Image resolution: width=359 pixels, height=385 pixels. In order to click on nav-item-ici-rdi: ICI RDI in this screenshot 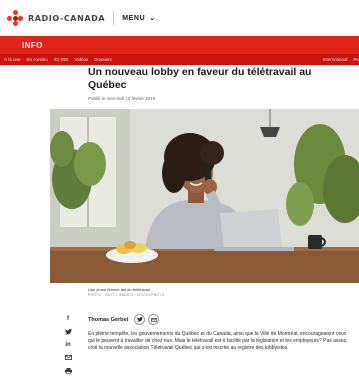, I will do `click(61, 59)`.